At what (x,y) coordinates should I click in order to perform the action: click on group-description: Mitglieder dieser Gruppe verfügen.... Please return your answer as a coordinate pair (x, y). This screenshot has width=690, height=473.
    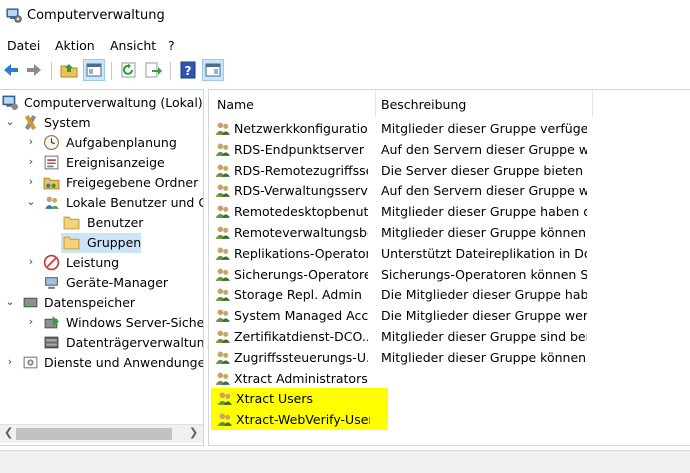
    Looking at the image, I should click on (484, 128).